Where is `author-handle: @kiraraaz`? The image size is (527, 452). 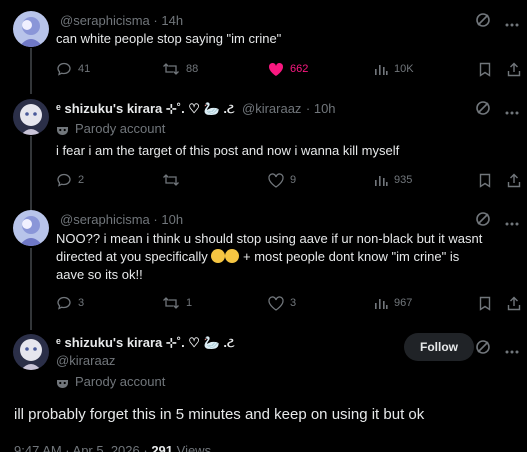 author-handle: @kiraraaz is located at coordinates (271, 108).